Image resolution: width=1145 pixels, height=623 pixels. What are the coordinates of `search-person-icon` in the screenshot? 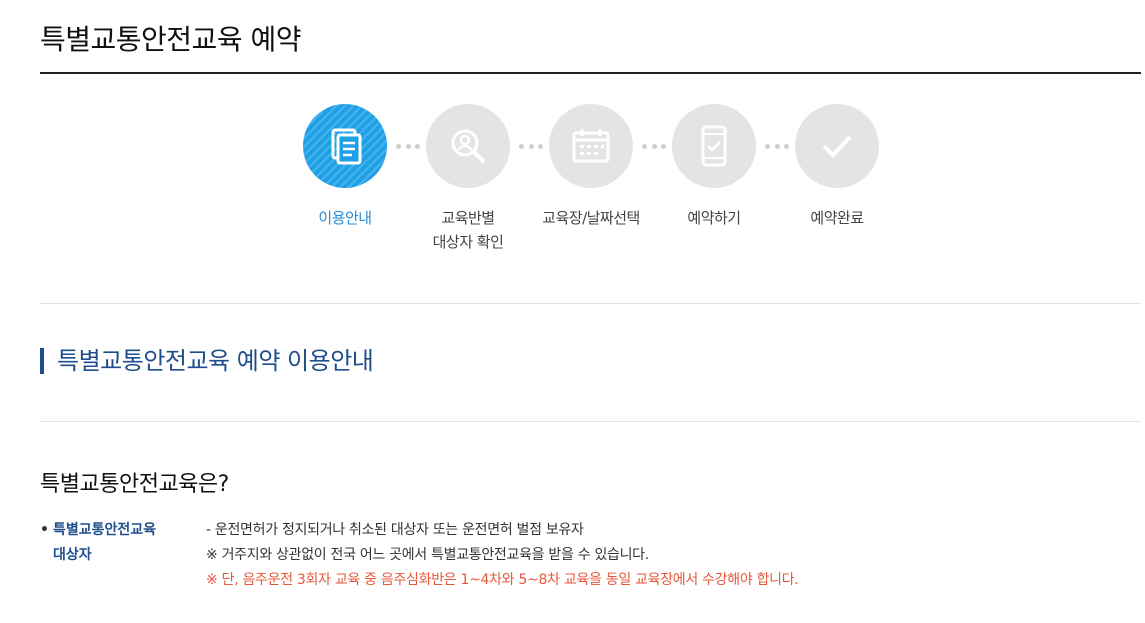 It's located at (468, 146).